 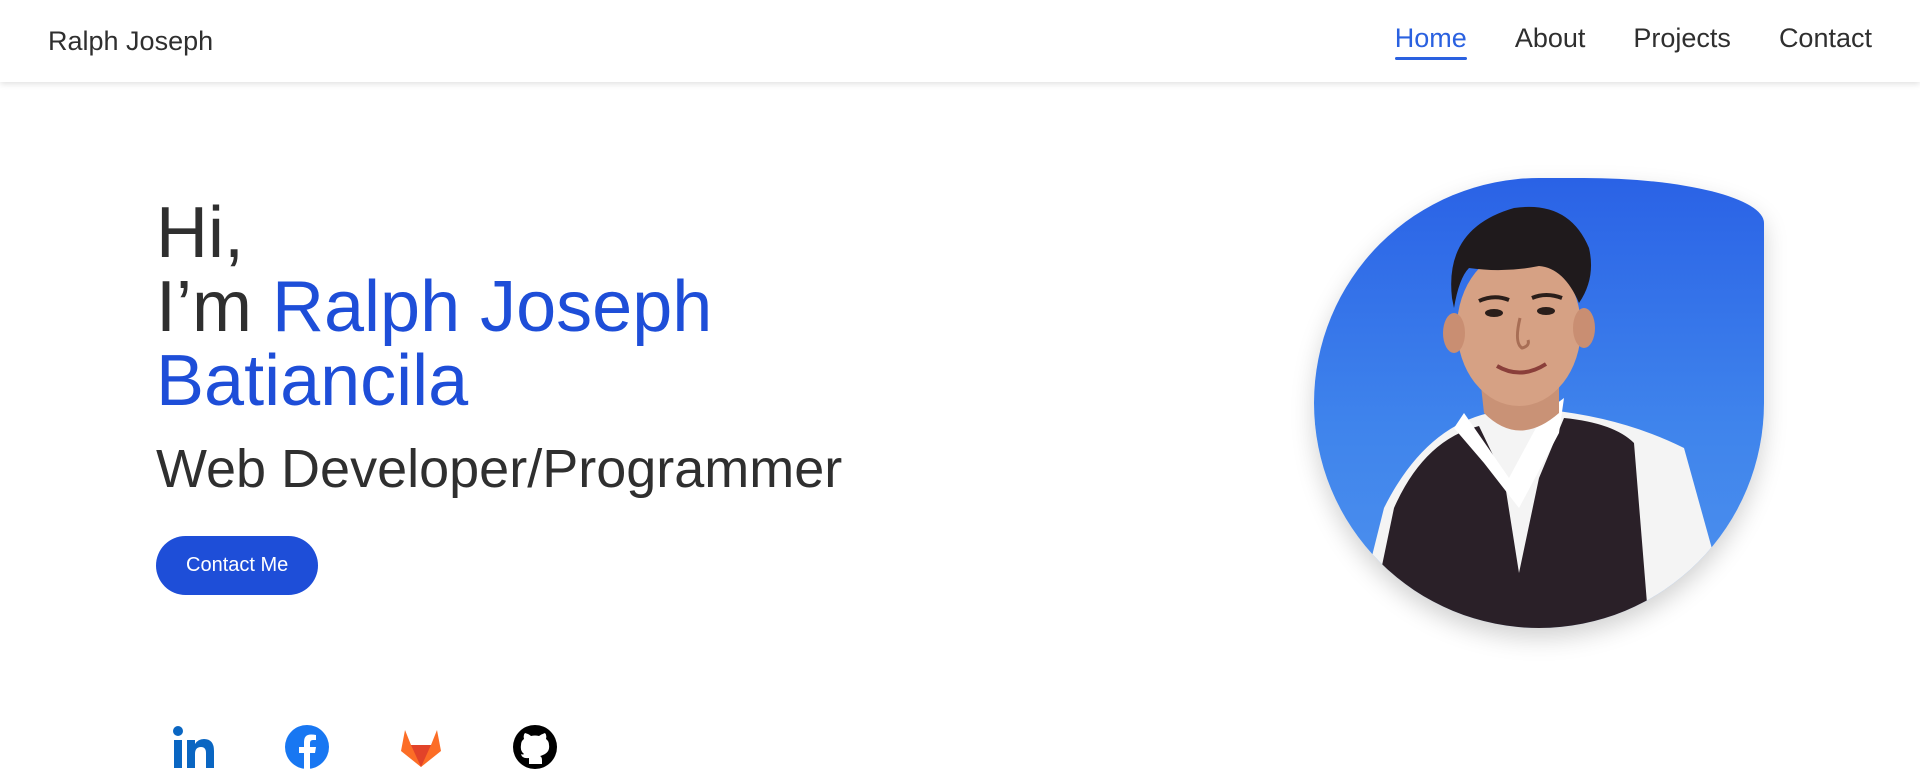 I want to click on profile-photo-illustration, so click(x=1544, y=417).